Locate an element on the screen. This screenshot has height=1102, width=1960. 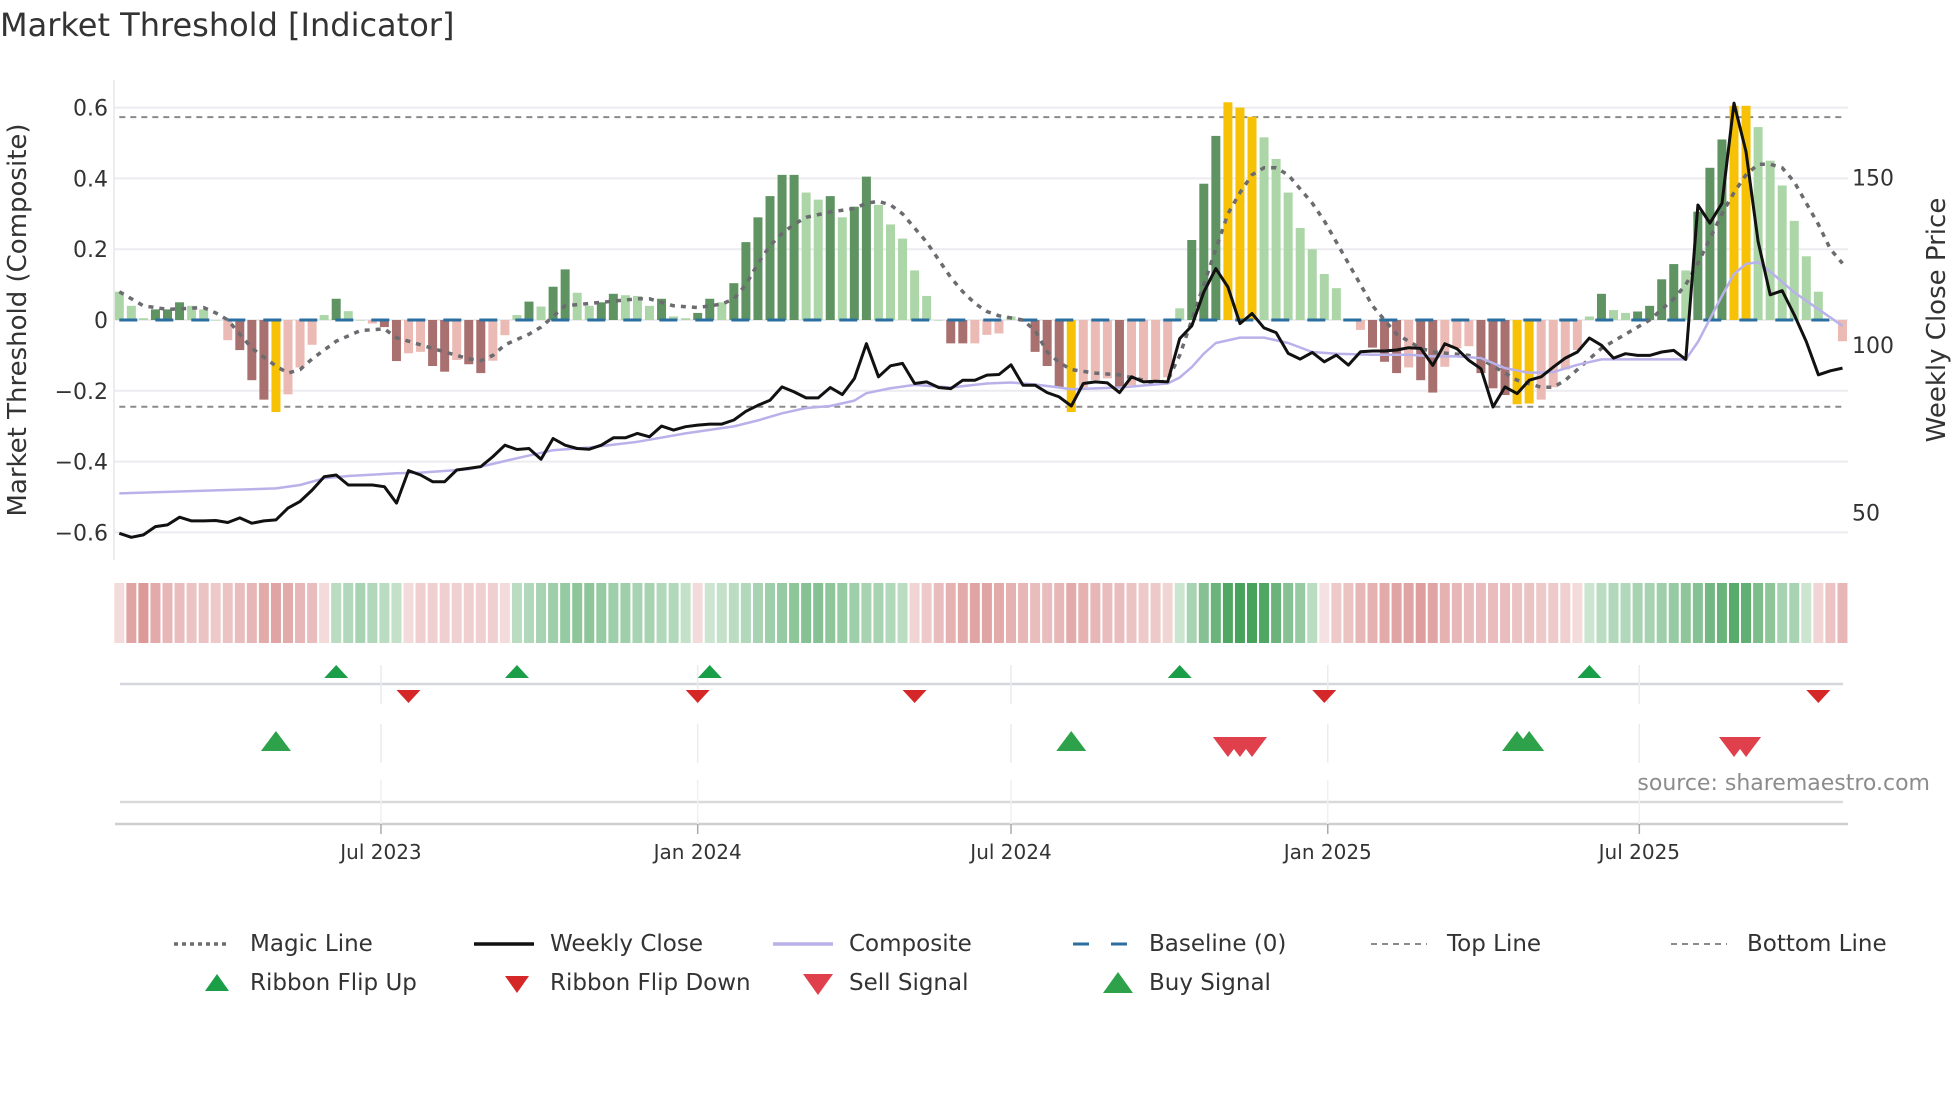
y2-tick-label: 50 is located at coordinates (1866, 514).